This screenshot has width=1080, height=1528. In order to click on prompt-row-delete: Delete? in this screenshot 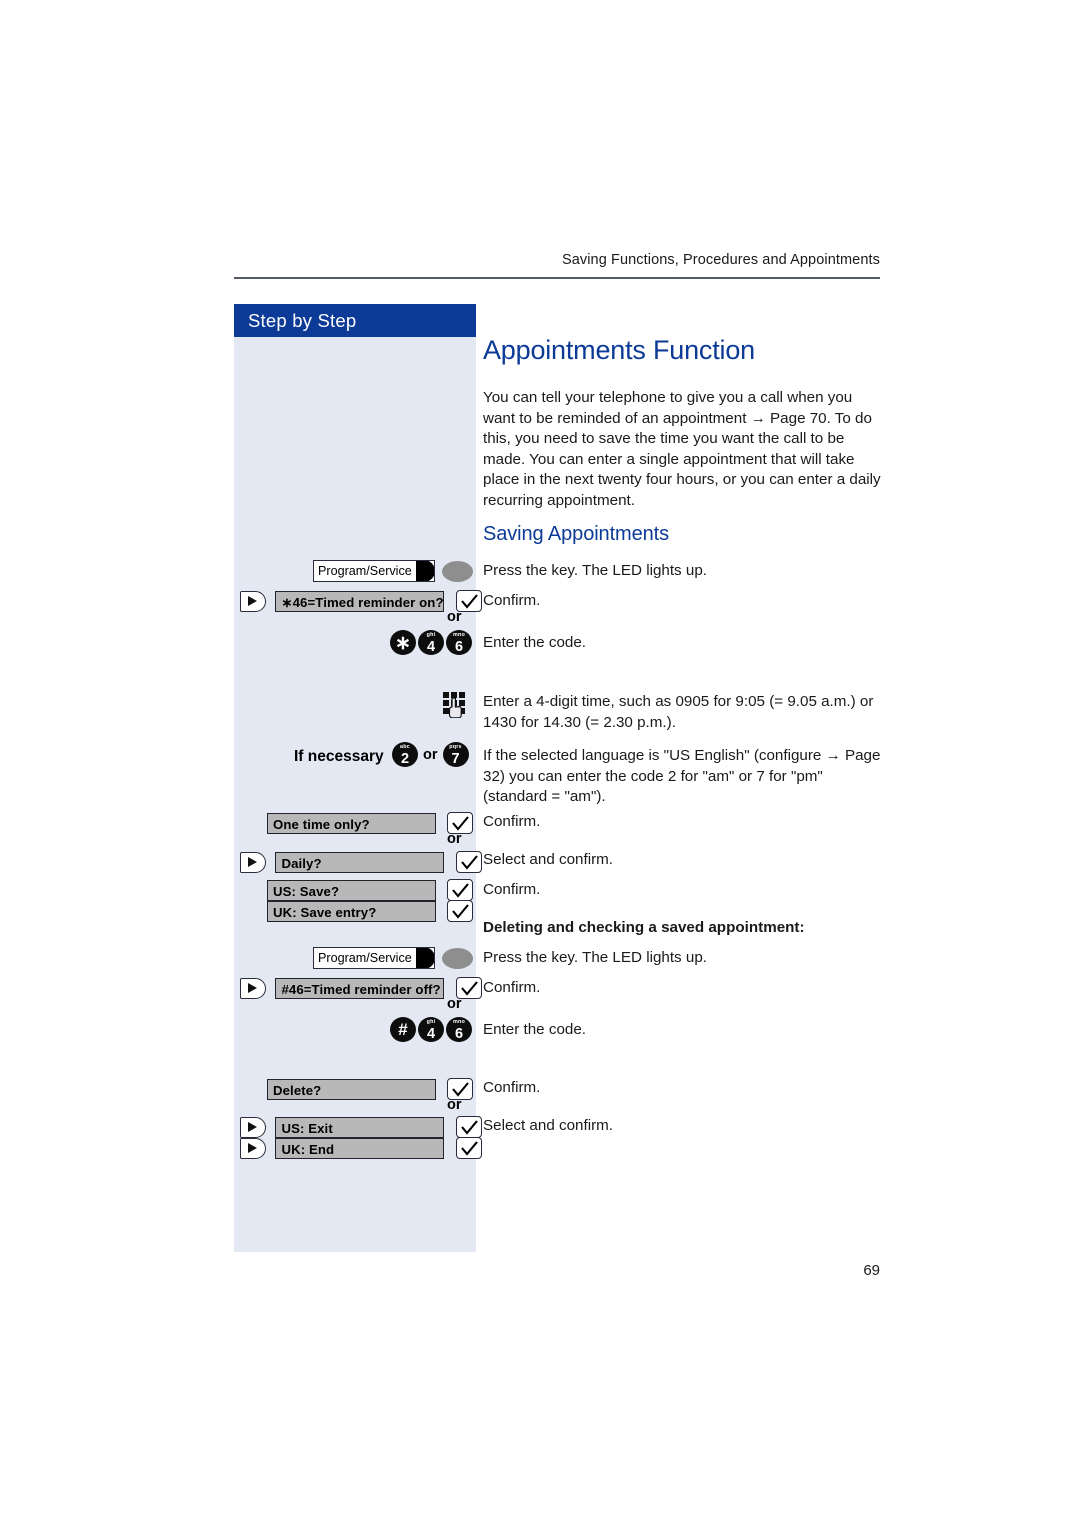, I will do `click(370, 1089)`.